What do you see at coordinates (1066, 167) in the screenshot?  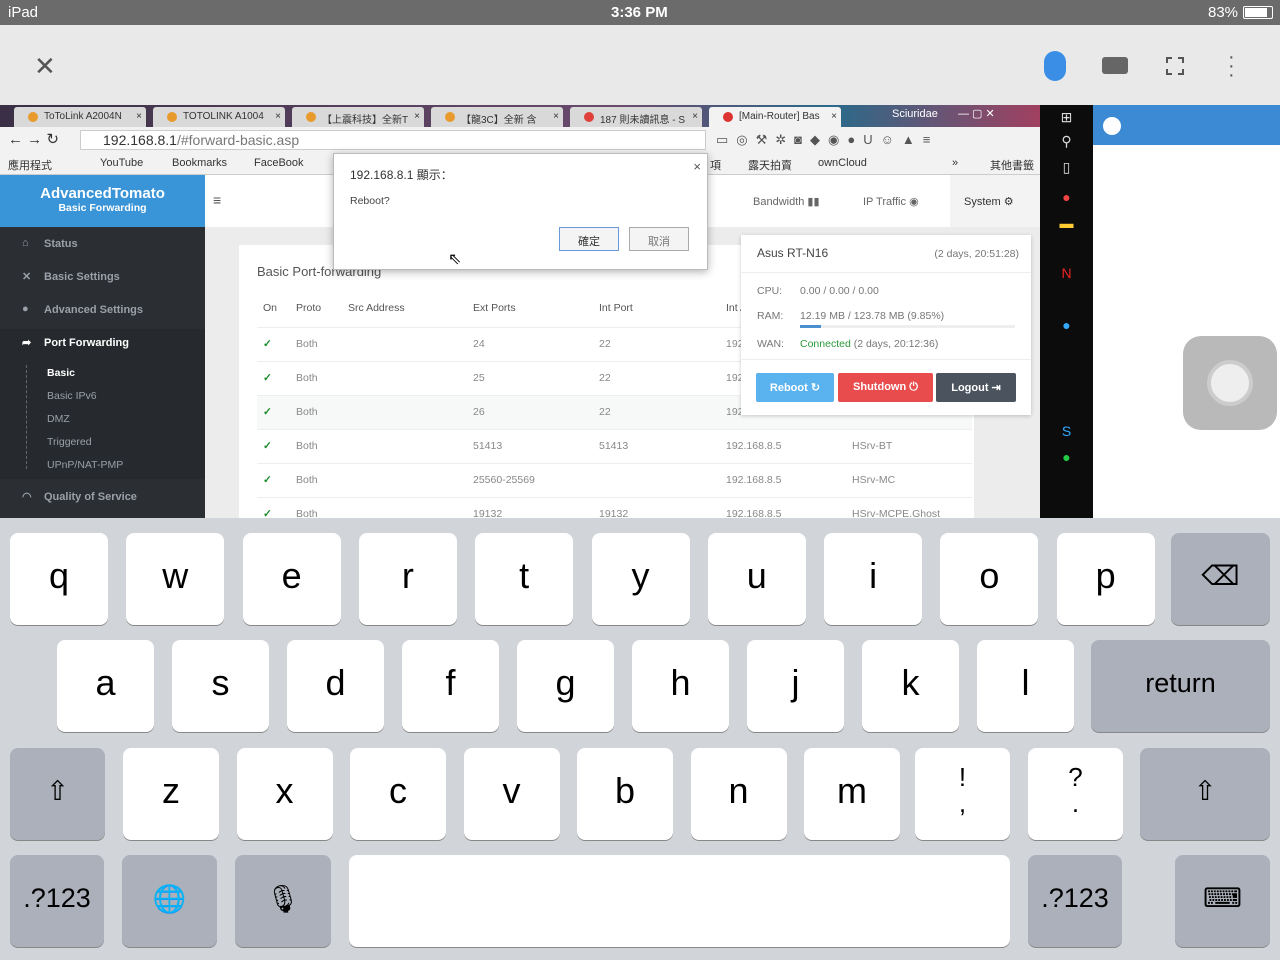 I see `task-view-icon: ▯` at bounding box center [1066, 167].